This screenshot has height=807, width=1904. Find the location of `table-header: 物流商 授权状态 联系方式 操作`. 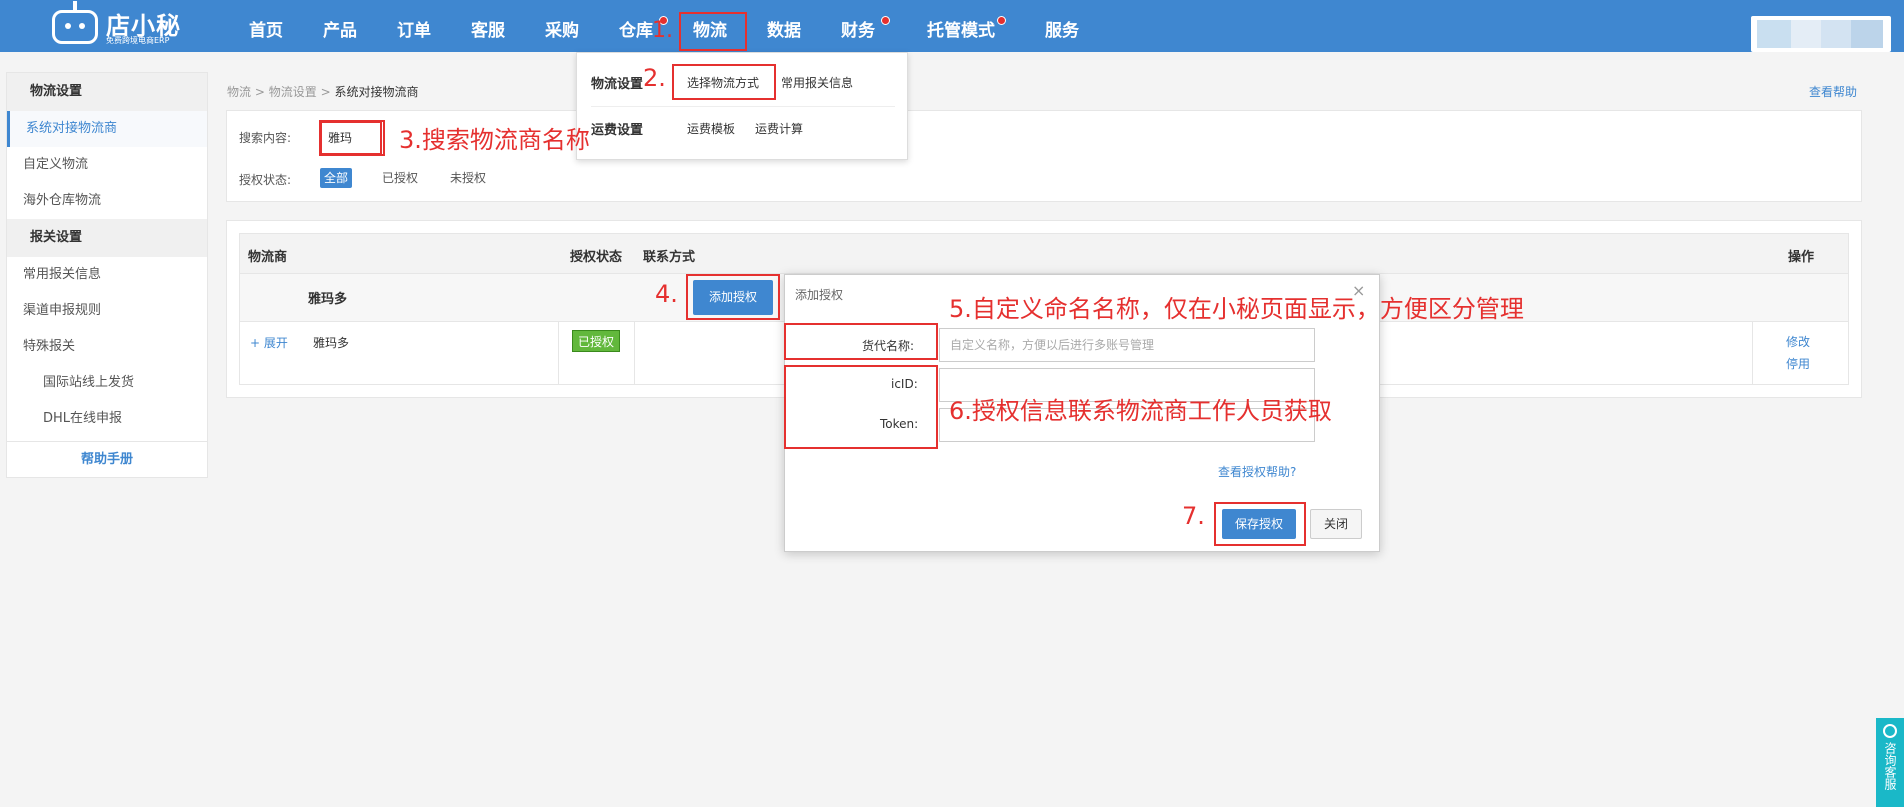

table-header: 物流商 授权状态 联系方式 操作 is located at coordinates (1044, 254).